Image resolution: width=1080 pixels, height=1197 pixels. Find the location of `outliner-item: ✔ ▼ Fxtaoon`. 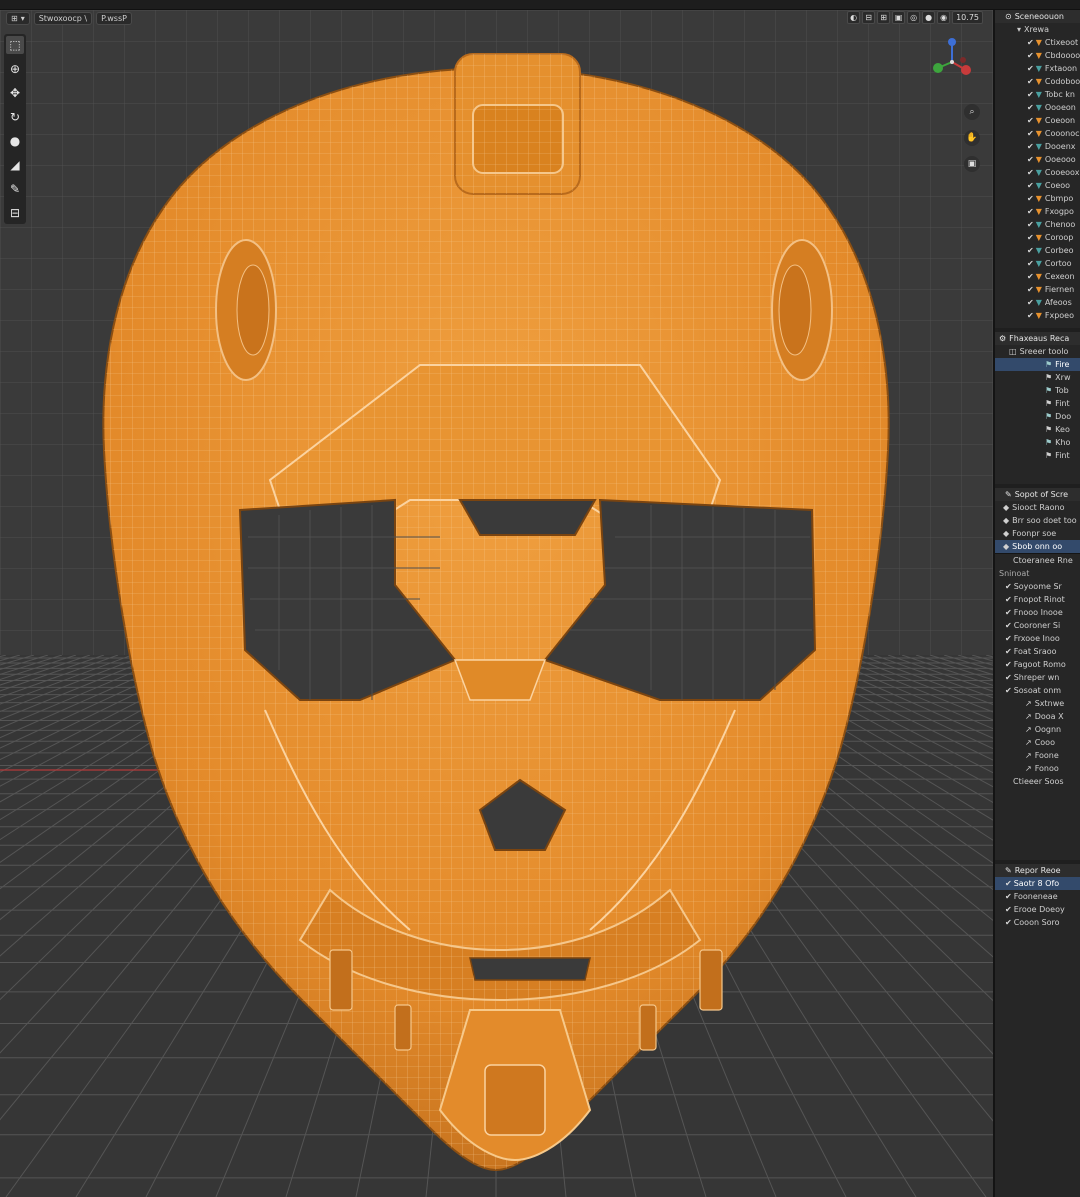

outliner-item: ✔ ▼ Fxtaoon is located at coordinates (1037, 68).